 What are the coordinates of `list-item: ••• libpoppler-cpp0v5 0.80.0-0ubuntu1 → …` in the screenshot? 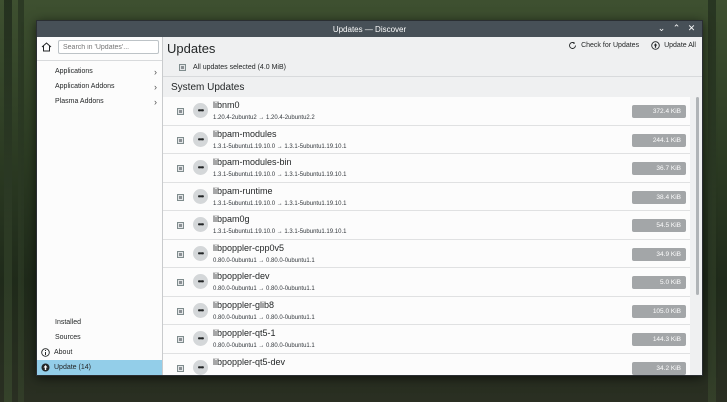 It's located at (426, 254).